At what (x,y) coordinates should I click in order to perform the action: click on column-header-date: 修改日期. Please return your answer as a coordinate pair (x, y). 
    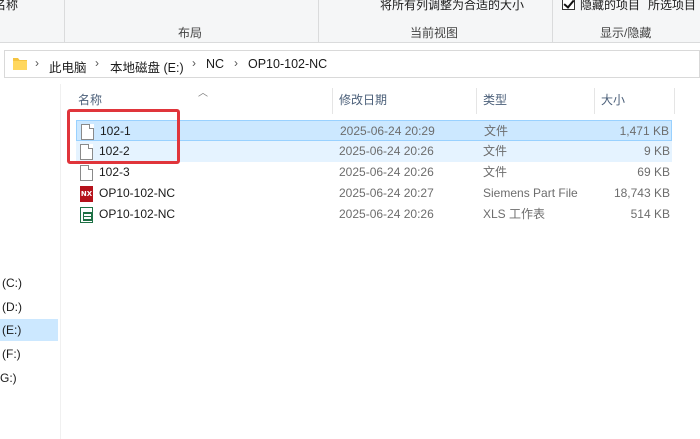
    Looking at the image, I should click on (363, 100).